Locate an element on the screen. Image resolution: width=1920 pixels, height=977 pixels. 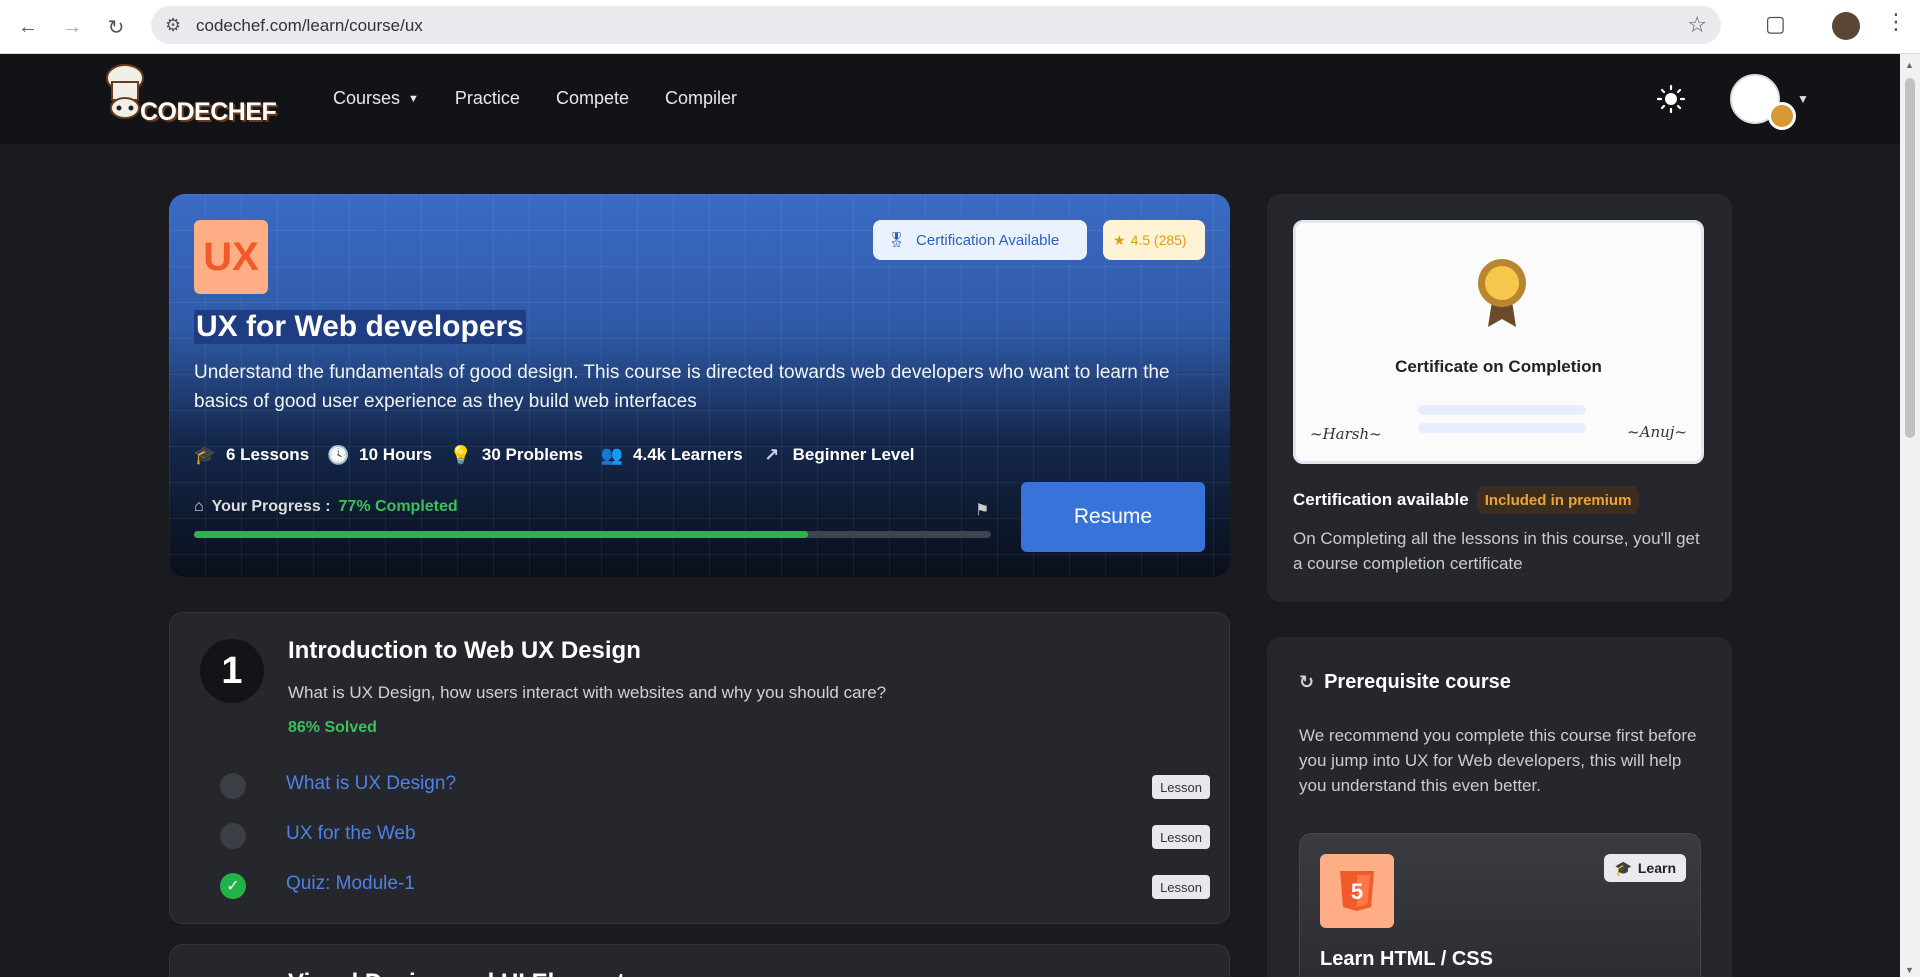
rating-badge: ★ 4.5 (285) is located at coordinates (1154, 240).